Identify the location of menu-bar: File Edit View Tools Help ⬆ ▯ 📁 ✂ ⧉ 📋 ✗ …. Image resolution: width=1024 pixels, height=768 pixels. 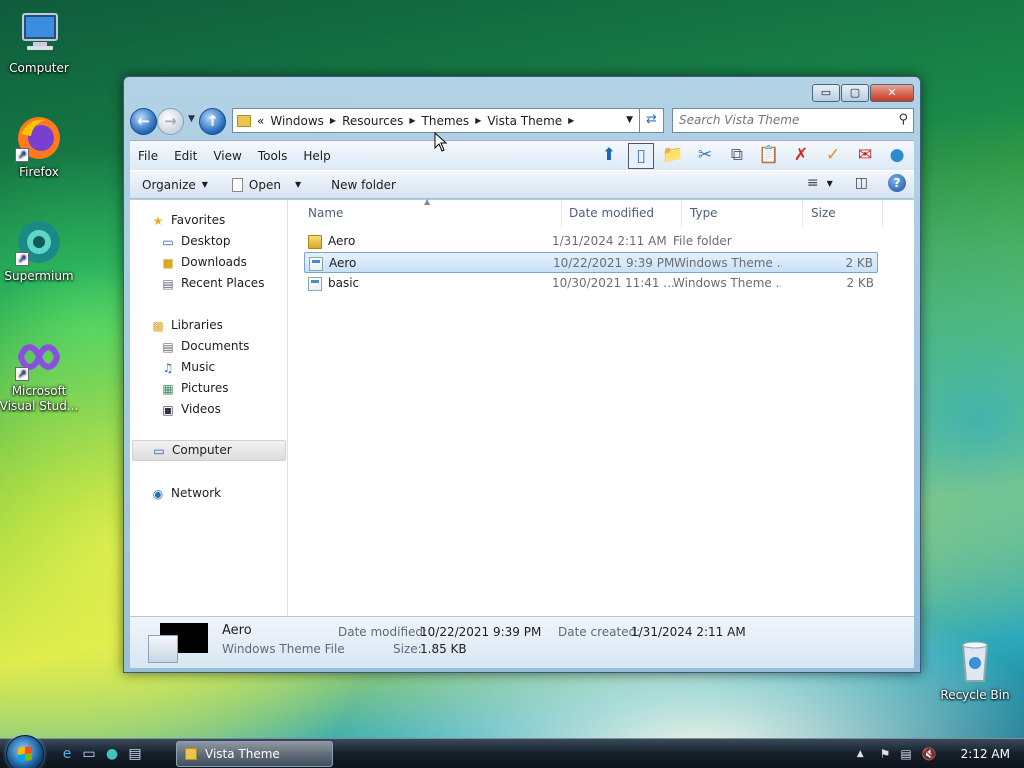
(522, 155).